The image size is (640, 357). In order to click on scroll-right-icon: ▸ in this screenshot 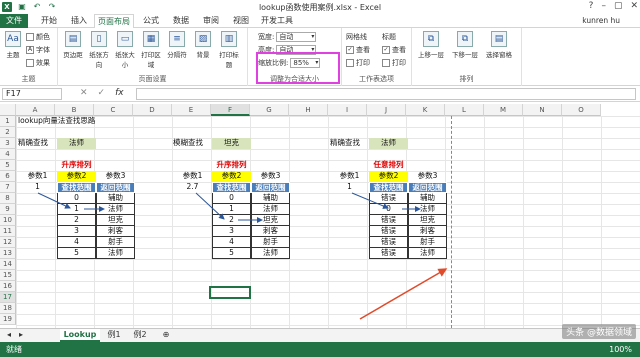, I will do `click(21, 335)`.